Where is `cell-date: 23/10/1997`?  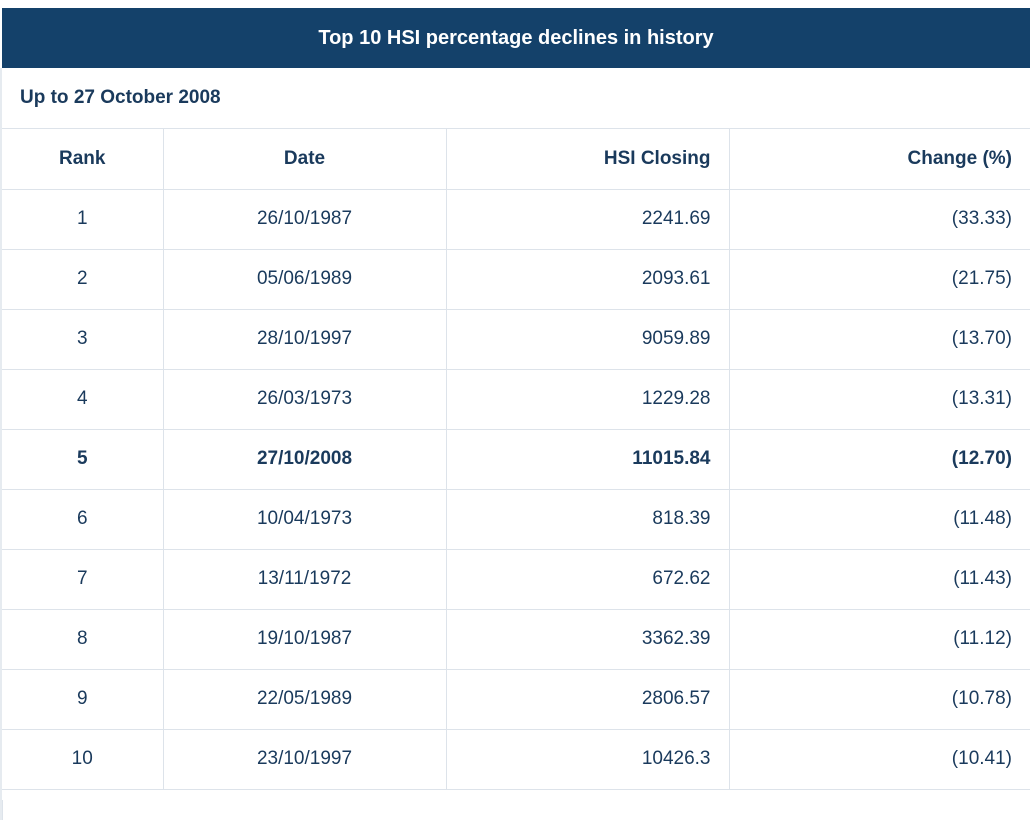 cell-date: 23/10/1997 is located at coordinates (305, 759).